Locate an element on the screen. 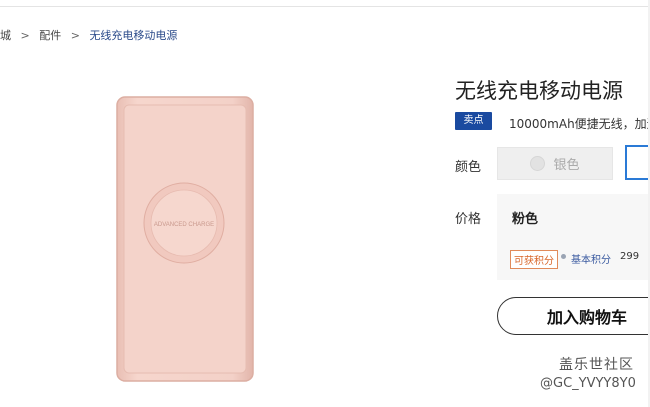 This screenshot has width=650, height=407. color-option-pink is located at coordinates (637, 162).